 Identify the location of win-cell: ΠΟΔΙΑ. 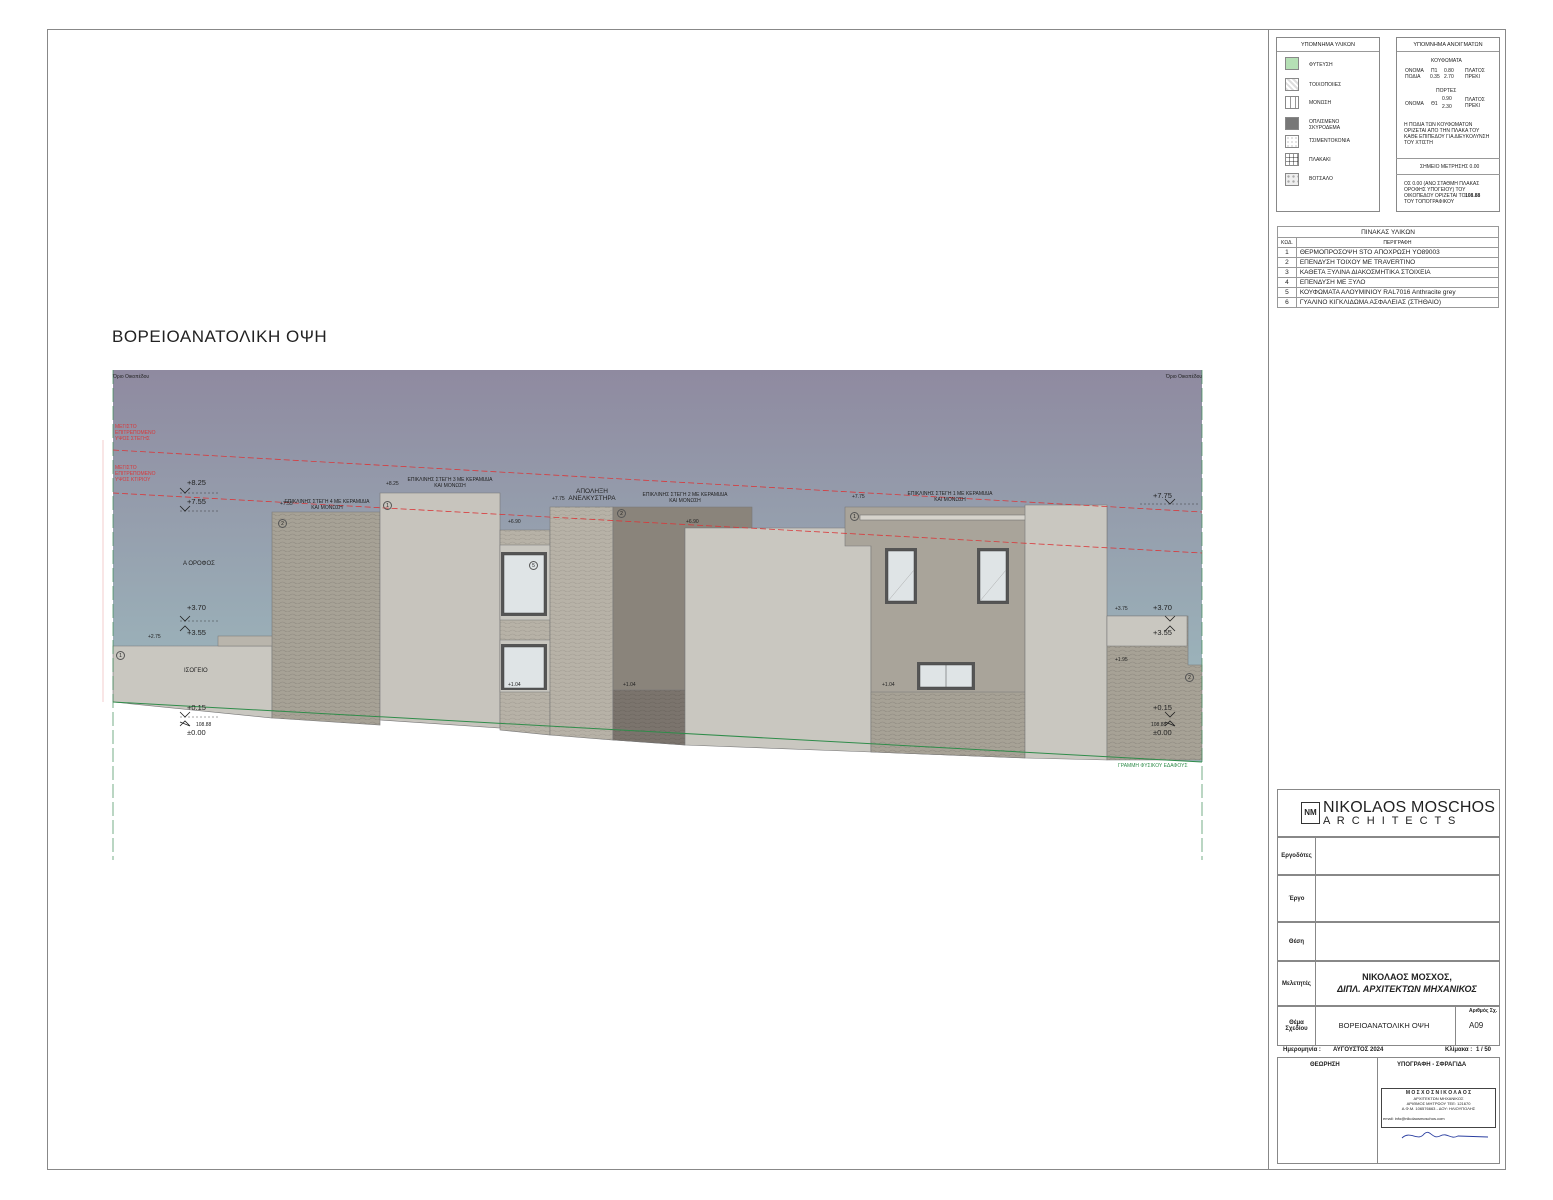
(1413, 77).